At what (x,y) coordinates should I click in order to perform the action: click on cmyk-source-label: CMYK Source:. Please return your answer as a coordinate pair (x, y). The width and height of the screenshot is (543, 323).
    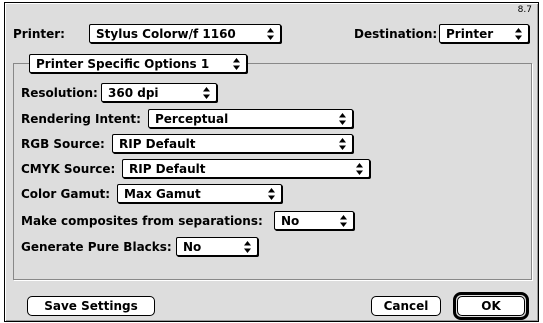
    Looking at the image, I should click on (68, 169).